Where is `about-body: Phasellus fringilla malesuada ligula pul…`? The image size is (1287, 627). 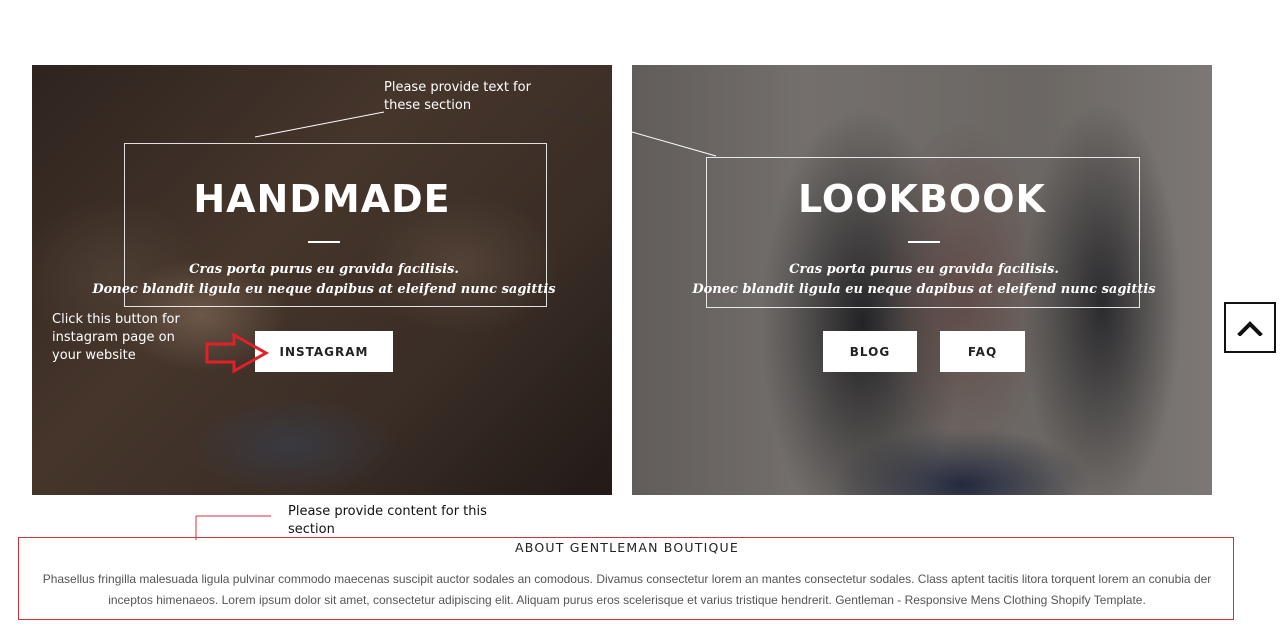
about-body: Phasellus fringilla malesuada ligula pul… is located at coordinates (627, 589).